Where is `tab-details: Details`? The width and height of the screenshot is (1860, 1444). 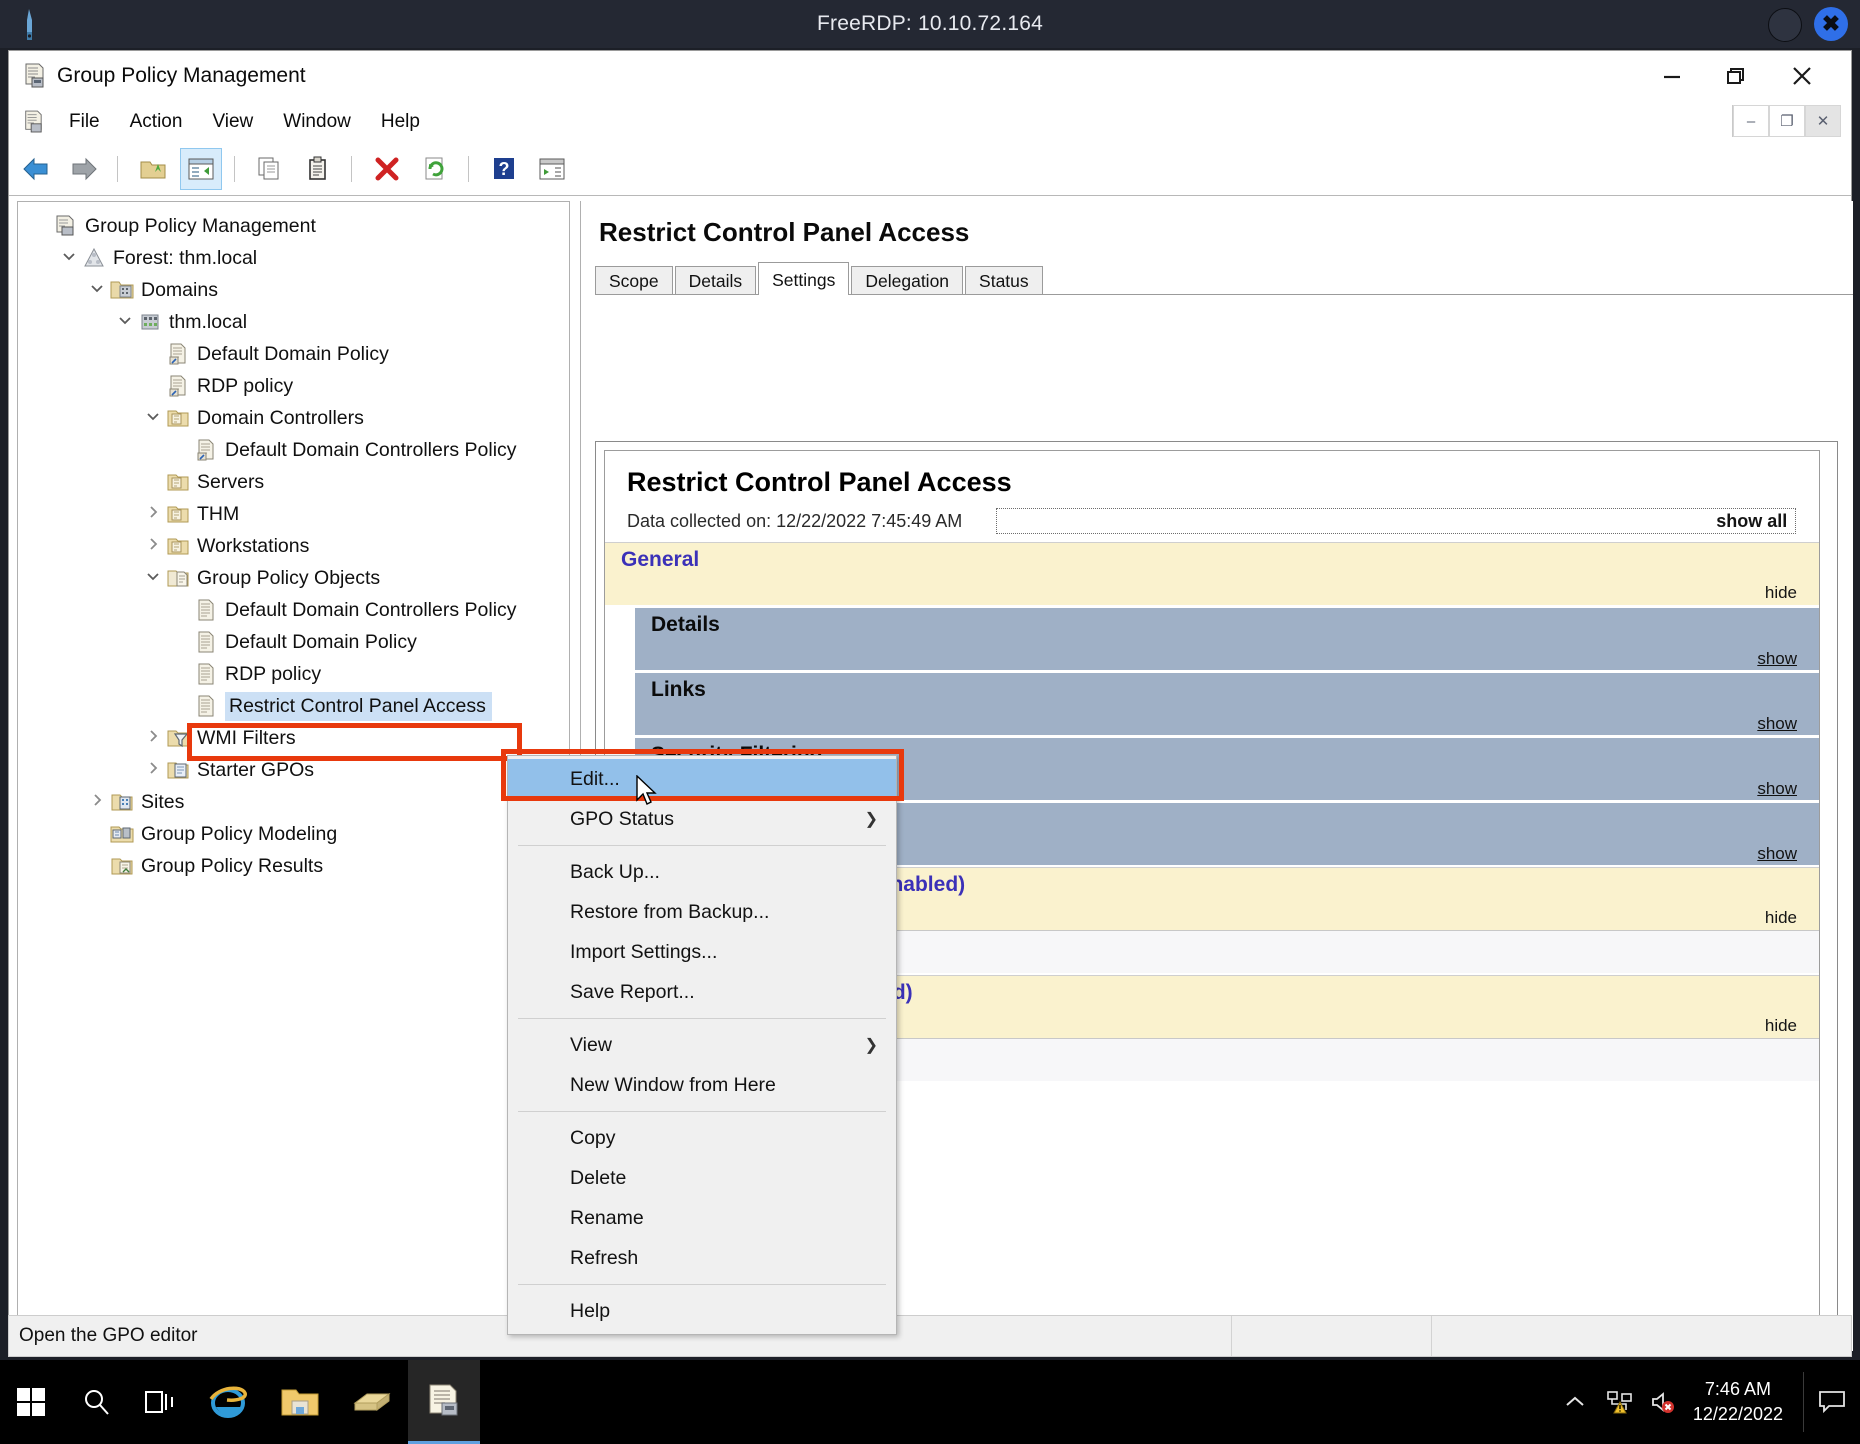
tab-details: Details is located at coordinates (715, 280).